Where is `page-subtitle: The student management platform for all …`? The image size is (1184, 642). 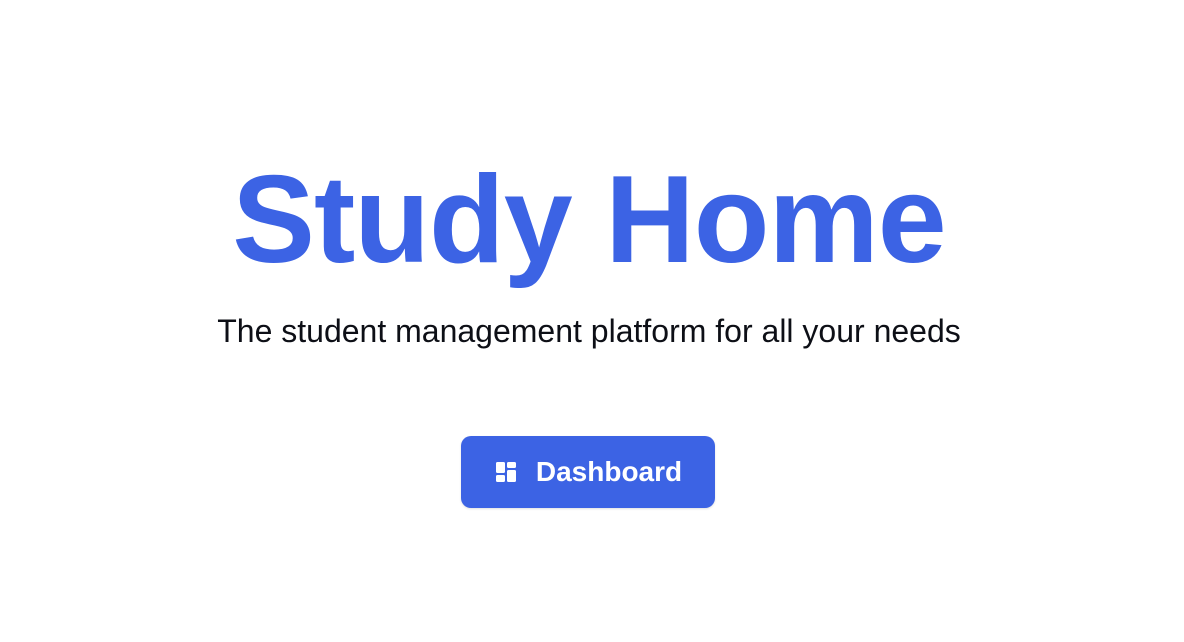
page-subtitle: The student management platform for all … is located at coordinates (589, 331).